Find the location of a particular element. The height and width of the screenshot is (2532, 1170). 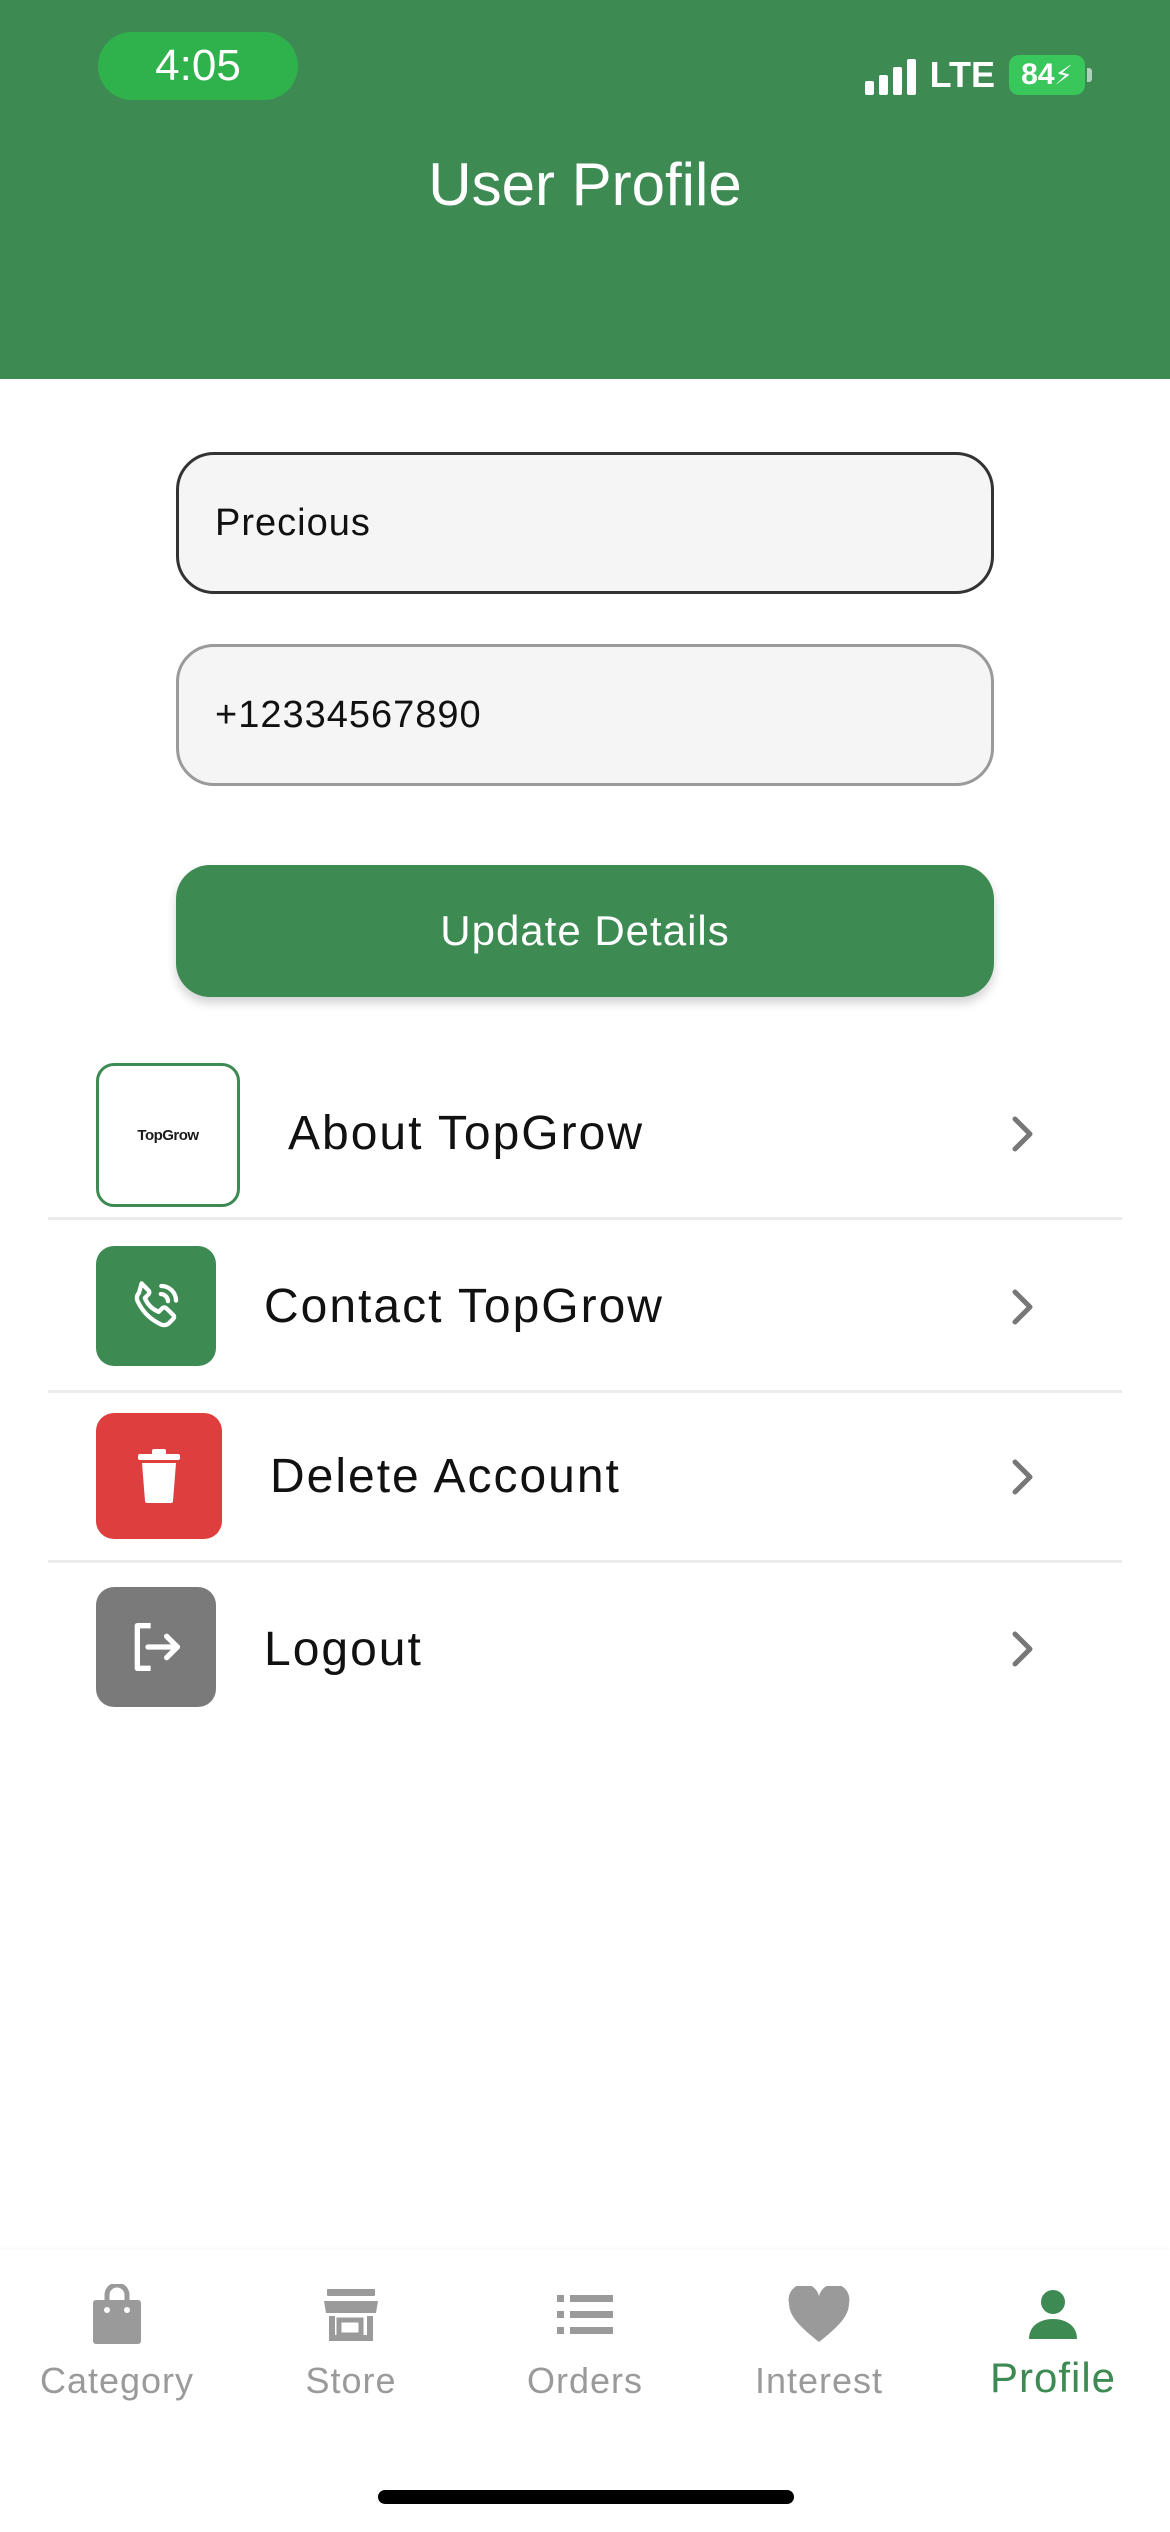

nav-label-orders: Orders is located at coordinates (585, 2380).